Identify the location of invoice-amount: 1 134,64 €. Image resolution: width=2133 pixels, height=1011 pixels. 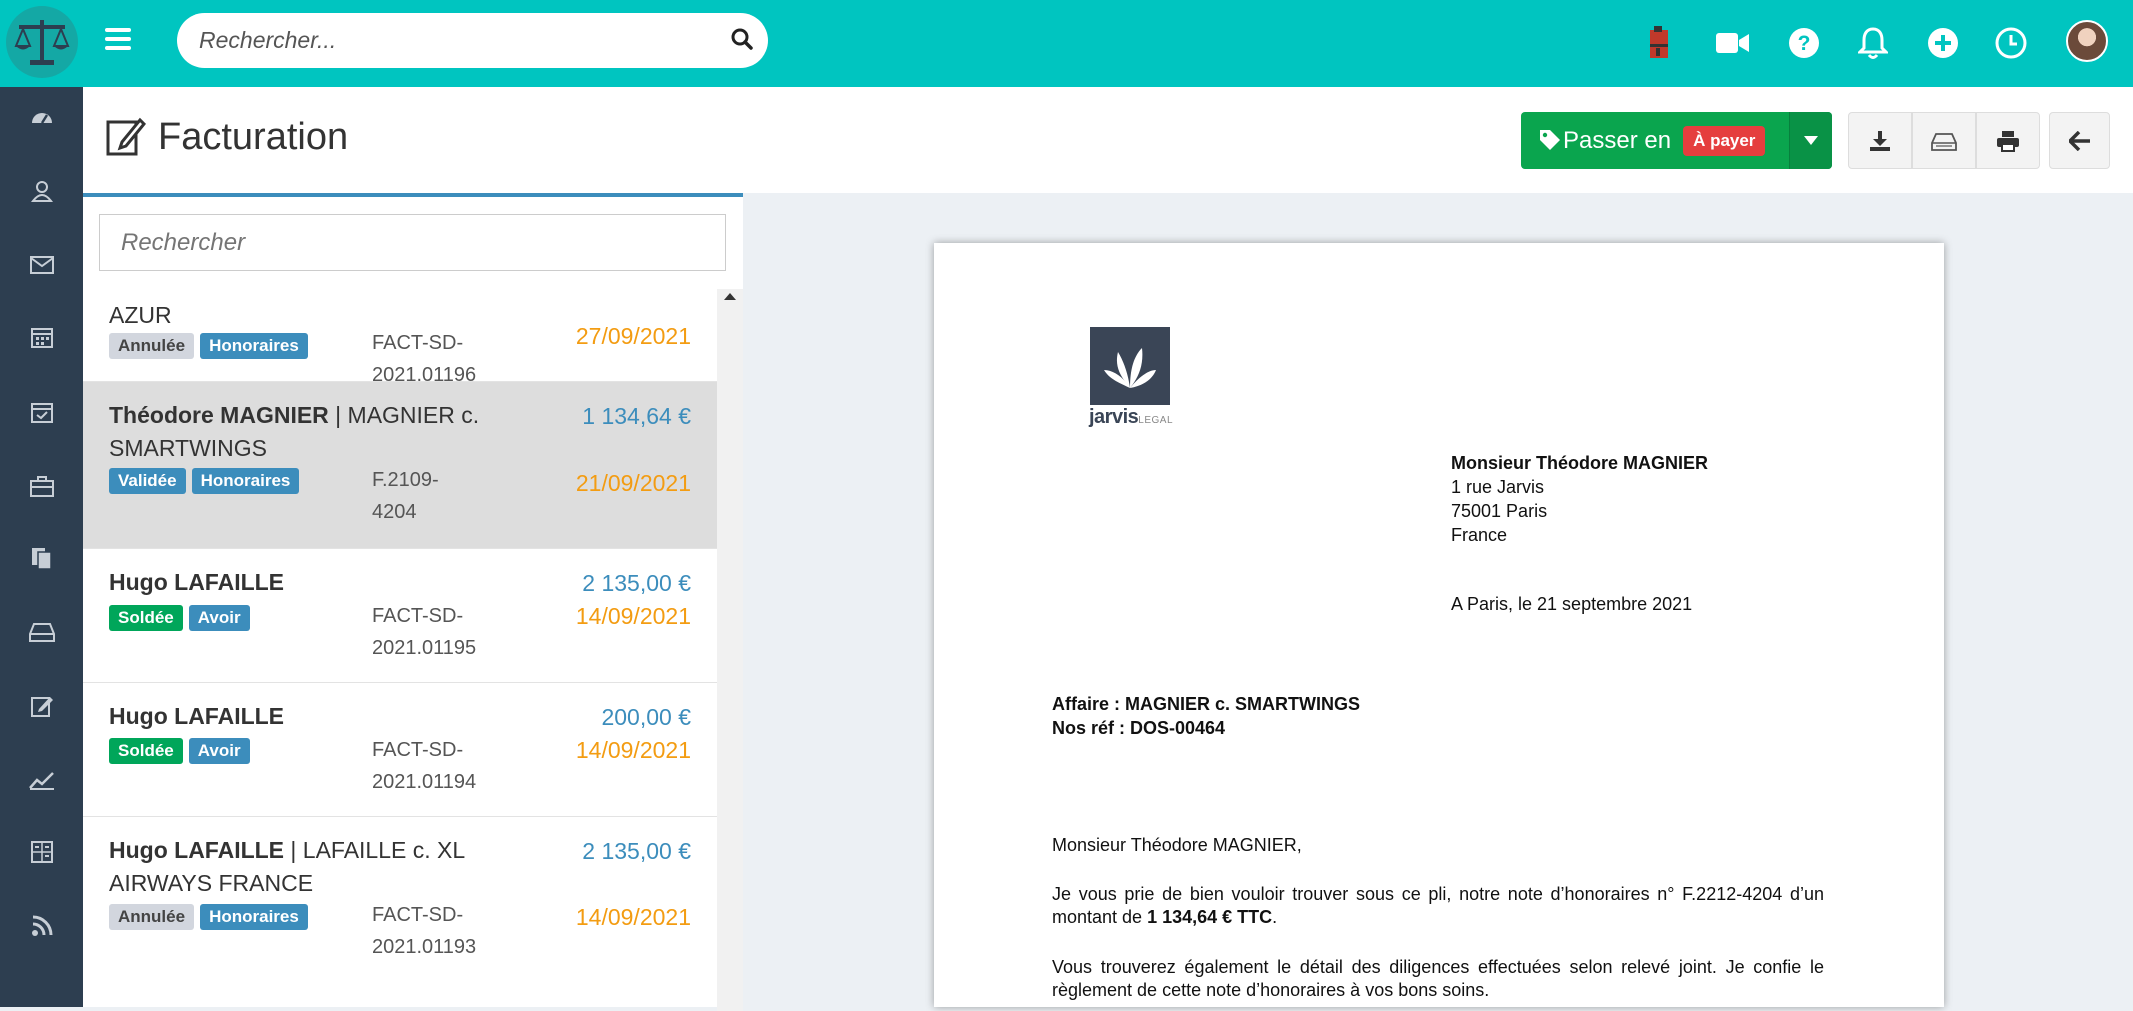
(636, 416).